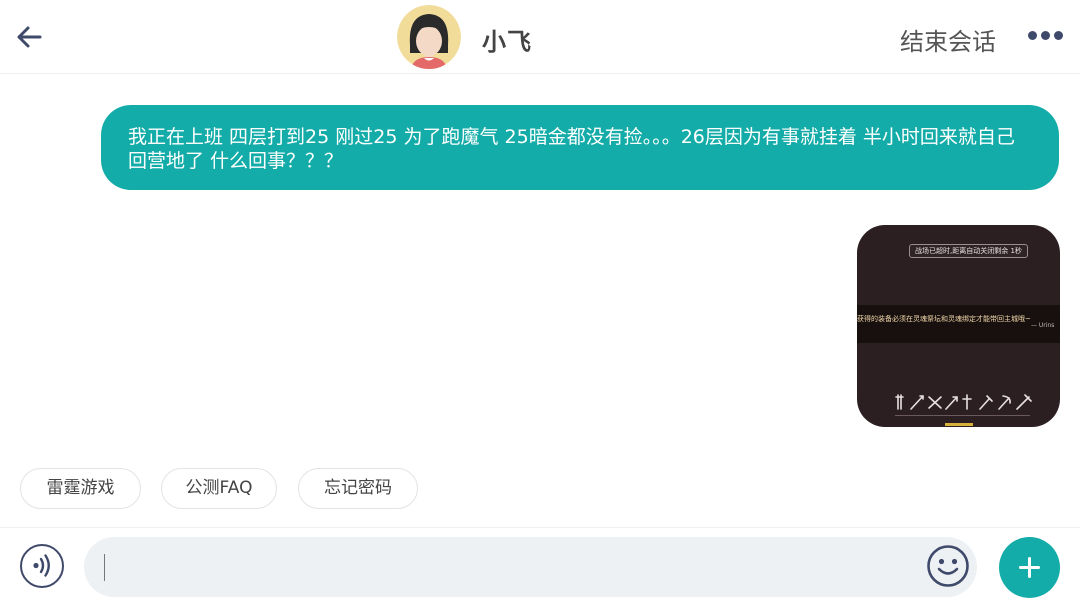  I want to click on agent-name: 小飞, so click(507, 42).